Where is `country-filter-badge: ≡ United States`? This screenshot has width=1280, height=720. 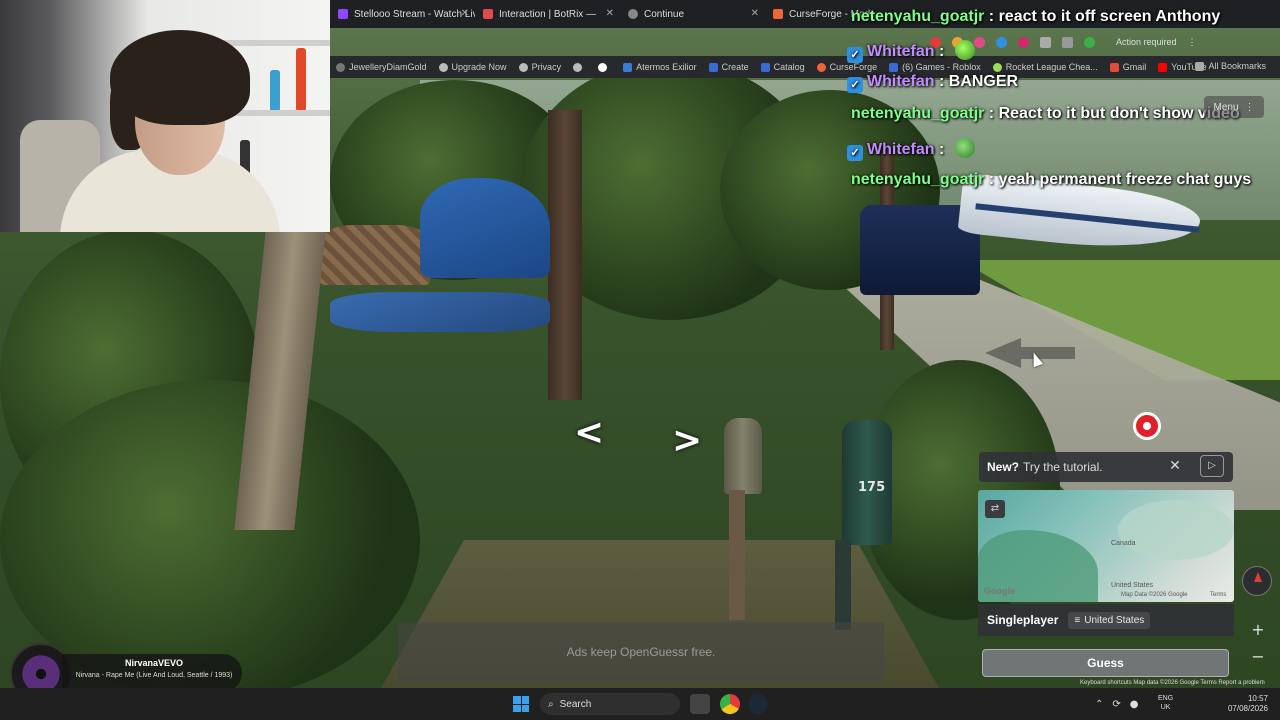 country-filter-badge: ≡ United States is located at coordinates (1109, 620).